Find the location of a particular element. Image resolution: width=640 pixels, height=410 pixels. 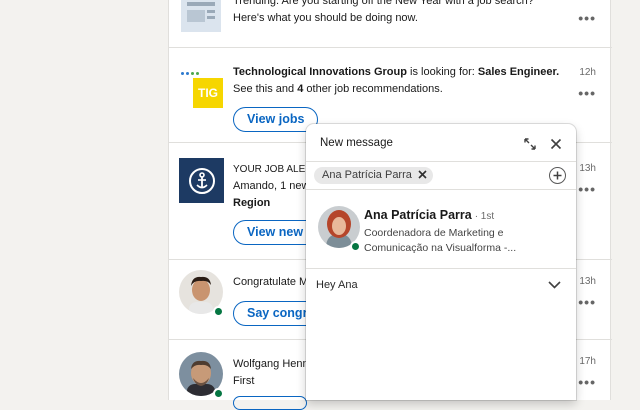

recipient-row: Ana Patrícia Parra is located at coordinates (441, 176).